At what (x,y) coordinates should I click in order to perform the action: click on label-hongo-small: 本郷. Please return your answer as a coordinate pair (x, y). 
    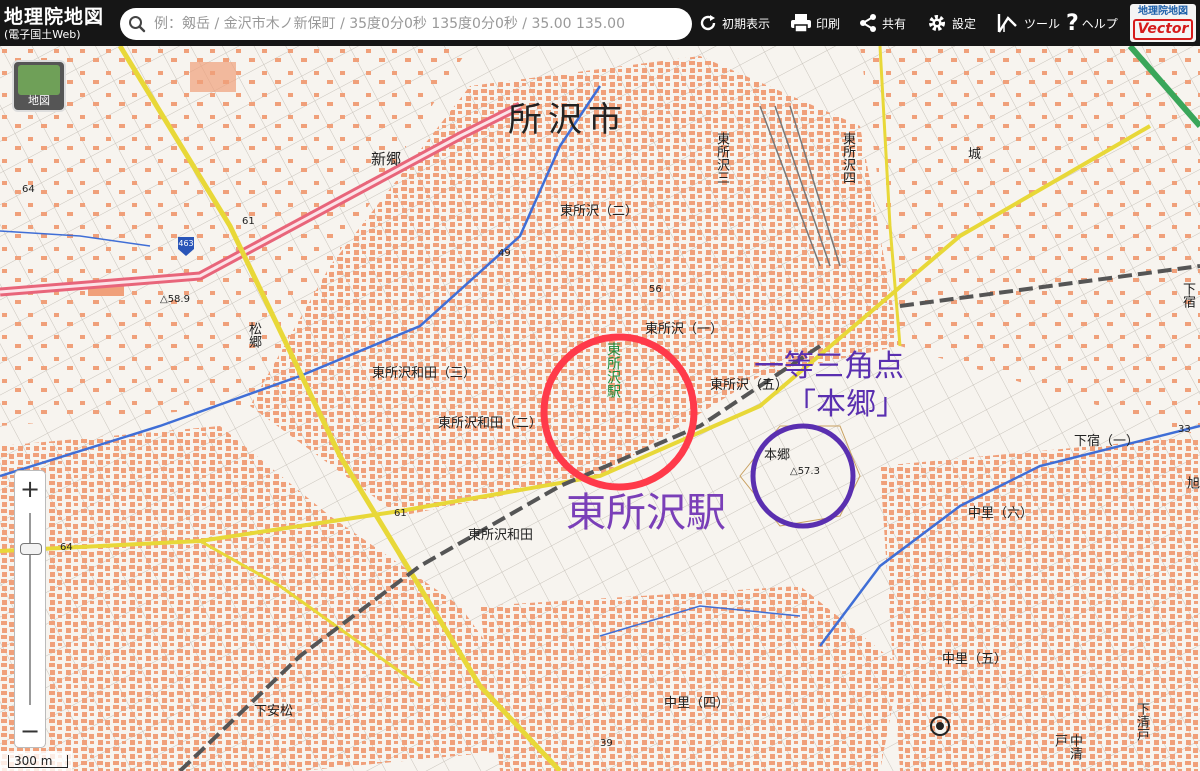
    Looking at the image, I should click on (777, 455).